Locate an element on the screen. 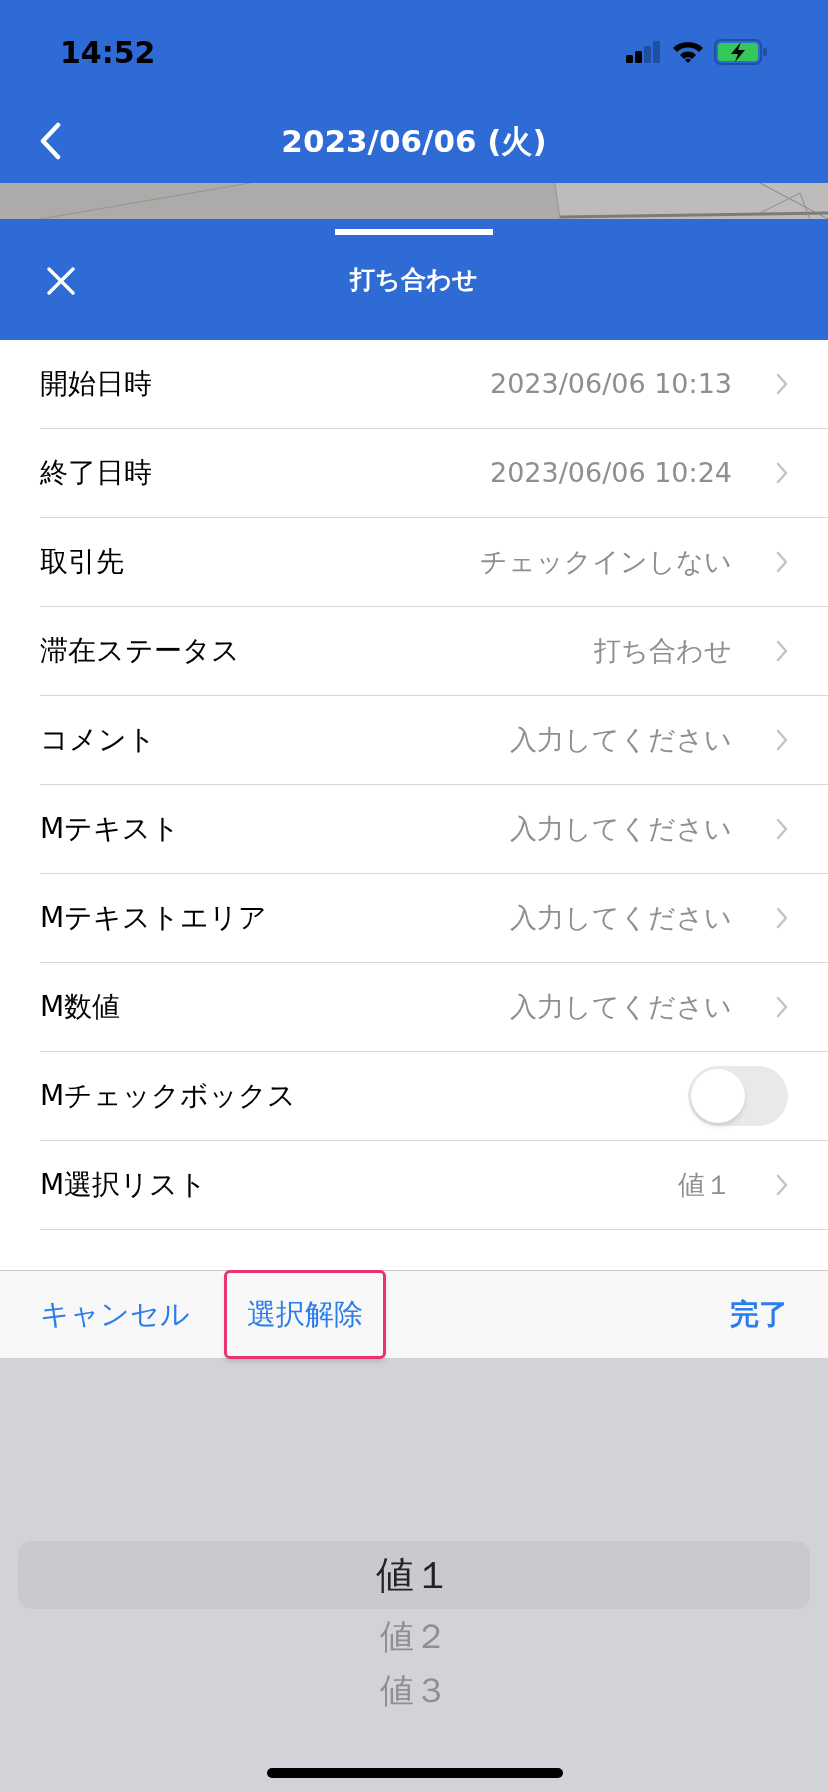  field-label: Mチェックボックス is located at coordinates (168, 1096).